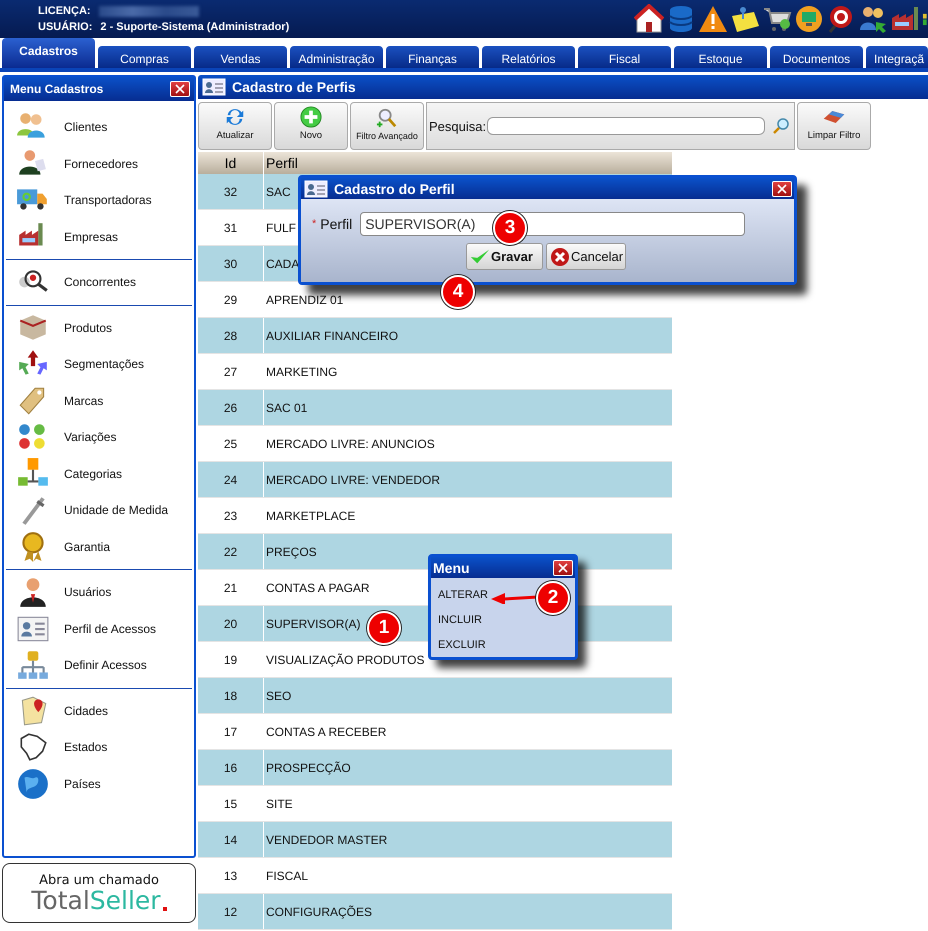  I want to click on table-cell: AUXILIAR FINANCEIRO, so click(332, 335).